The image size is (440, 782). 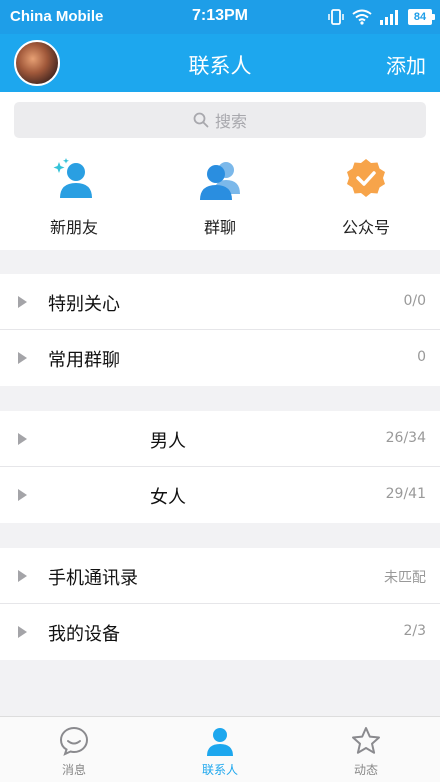 I want to click on app-header: 联系人 添加, so click(x=220, y=63).